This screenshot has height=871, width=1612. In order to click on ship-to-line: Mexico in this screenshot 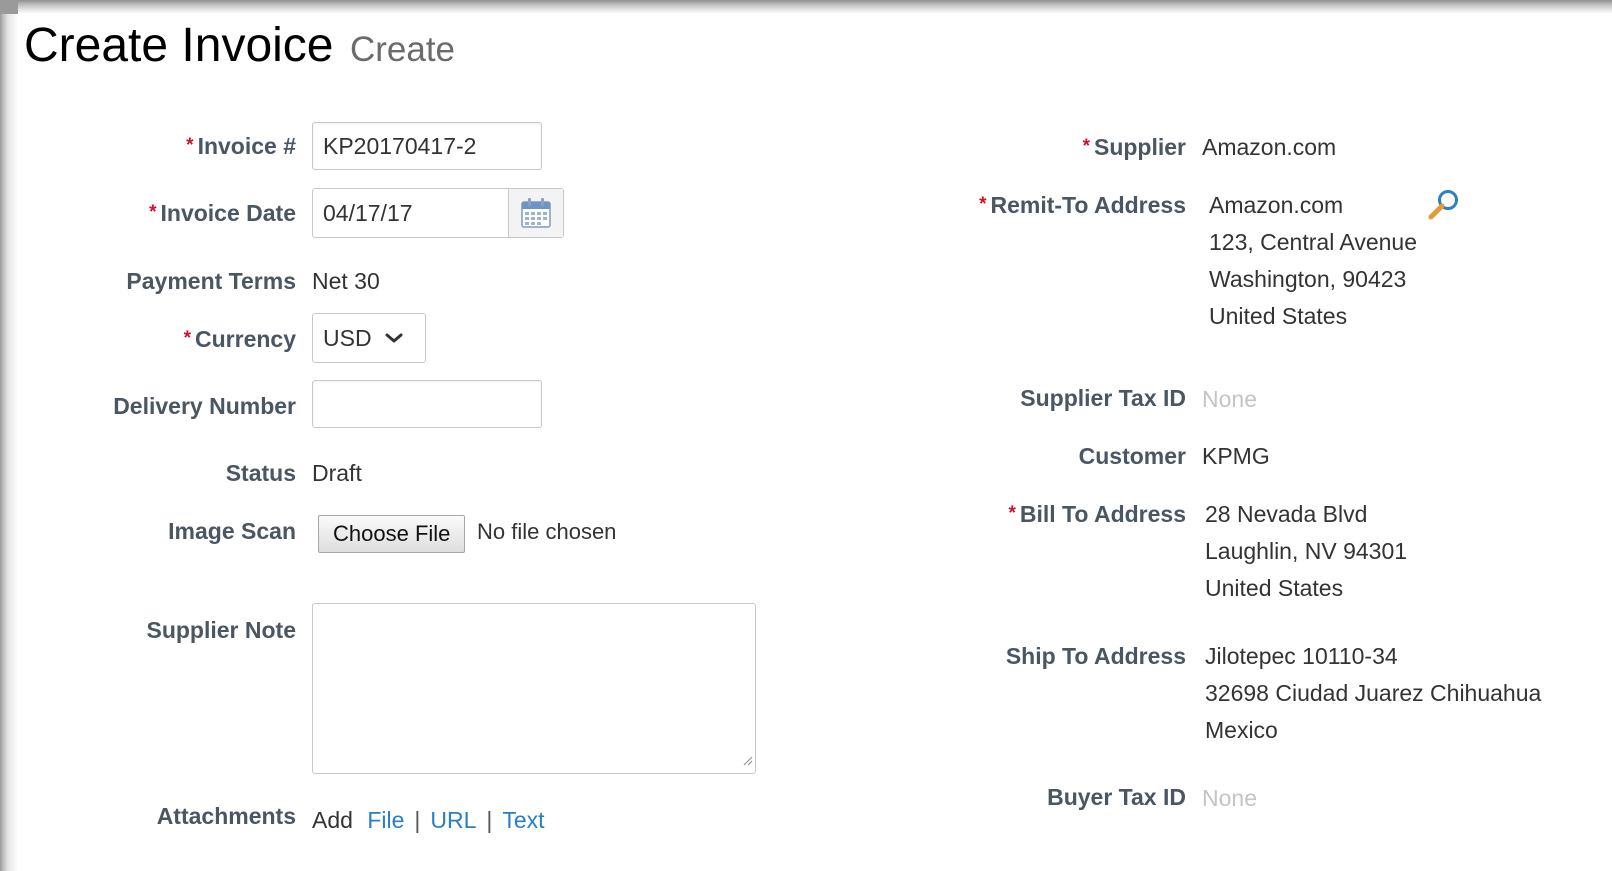, I will do `click(1241, 730)`.